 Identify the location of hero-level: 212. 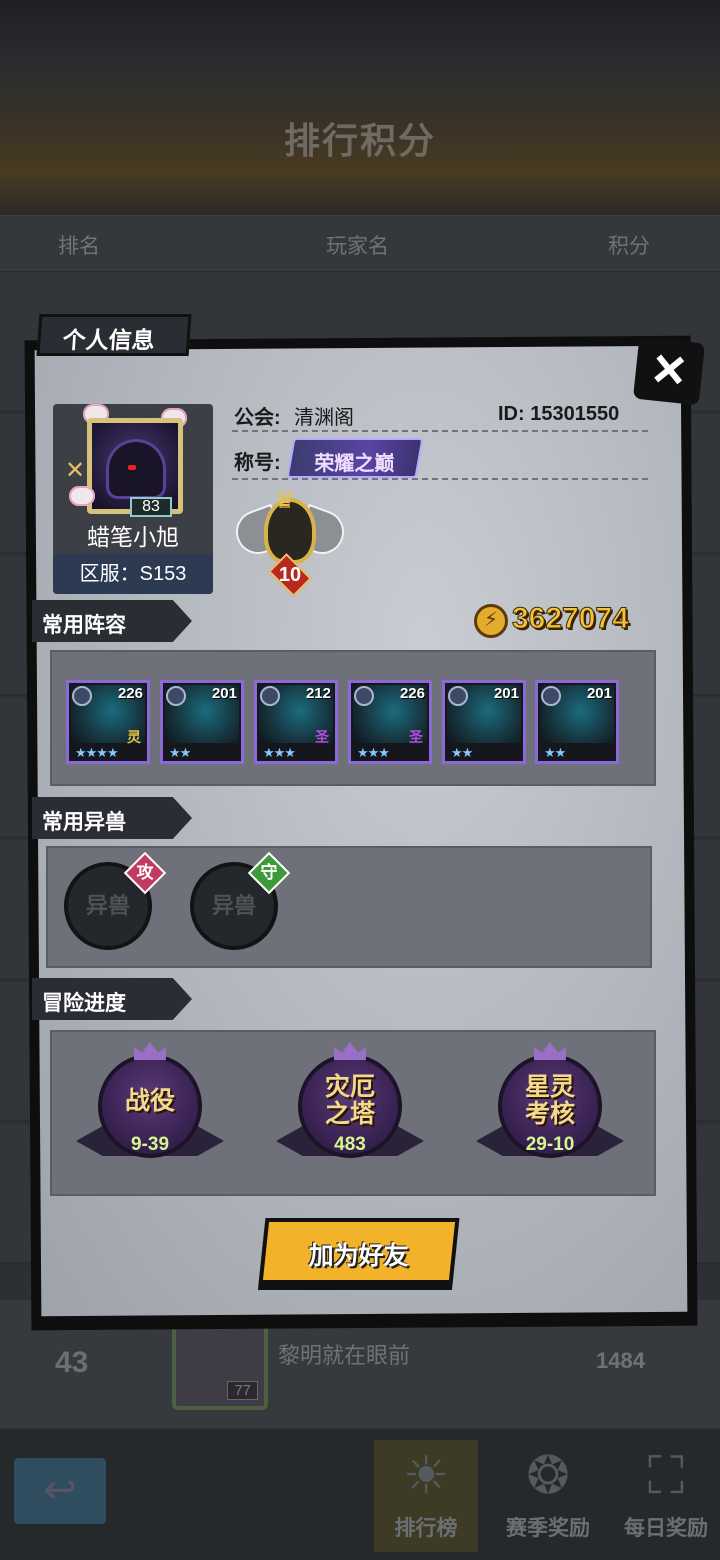
(318, 693).